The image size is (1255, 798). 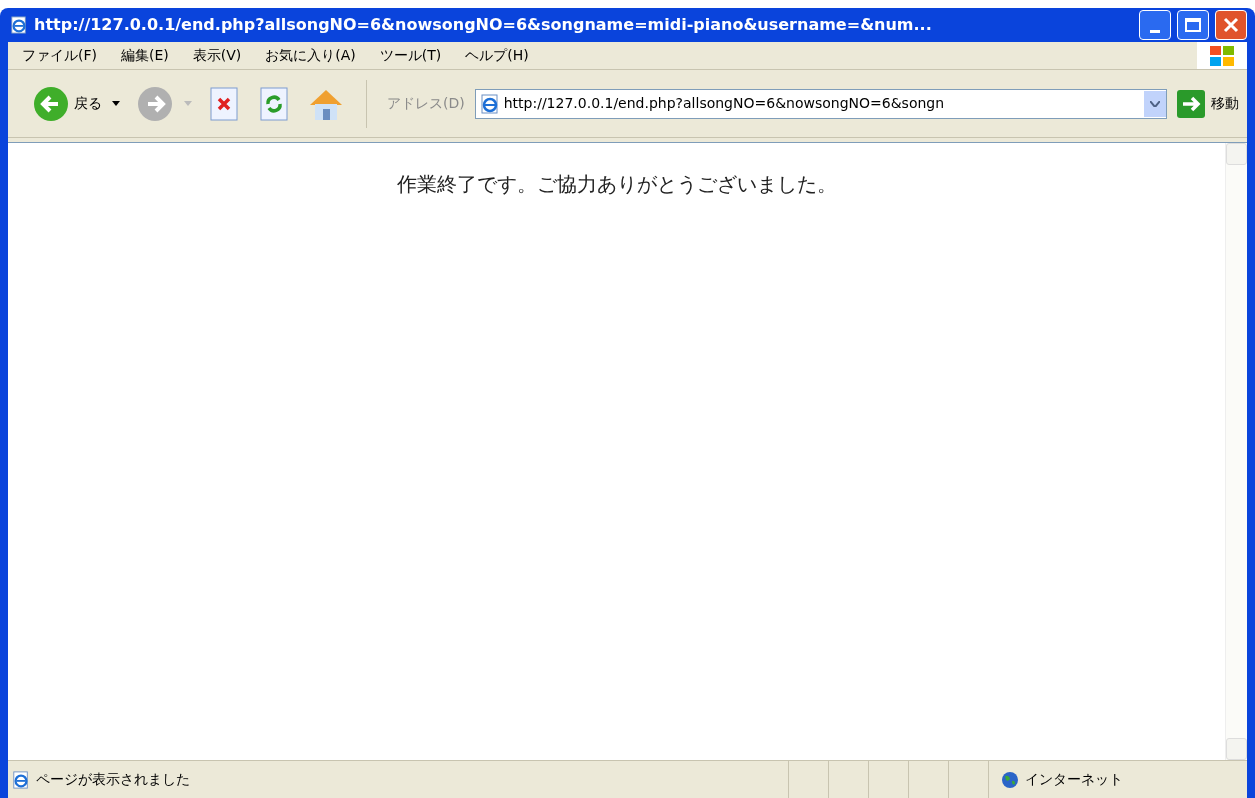 I want to click on menu-item: ヘルプ(H), so click(x=497, y=55).